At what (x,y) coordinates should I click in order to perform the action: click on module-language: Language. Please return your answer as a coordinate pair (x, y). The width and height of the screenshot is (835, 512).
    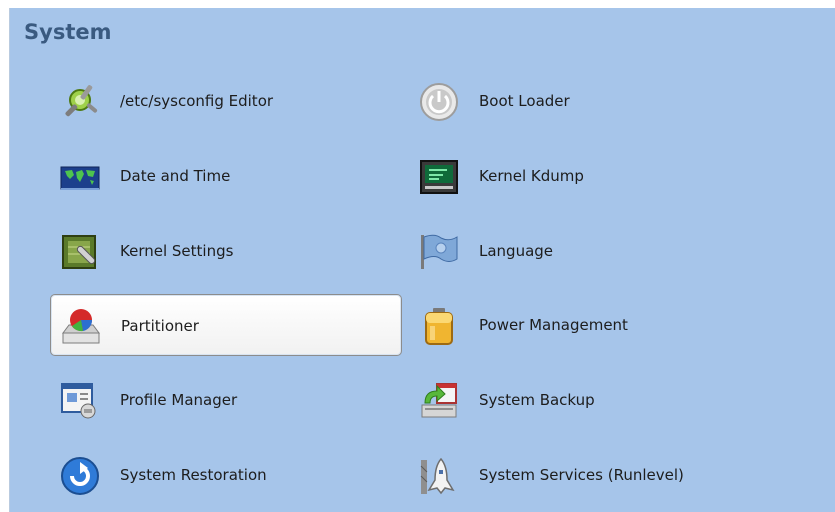
    Looking at the image, I should click on (585, 251).